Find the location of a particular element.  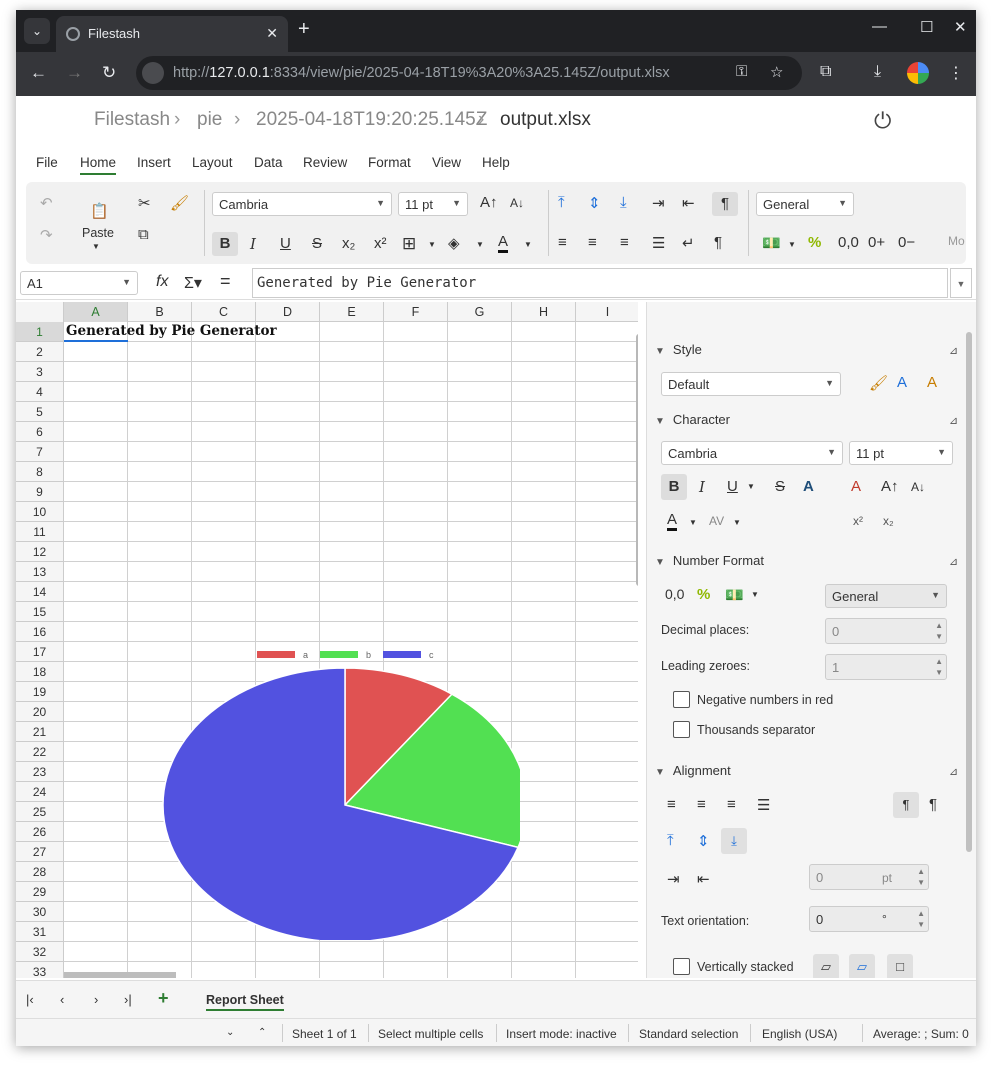

row-header-23: 23 is located at coordinates (40, 772).